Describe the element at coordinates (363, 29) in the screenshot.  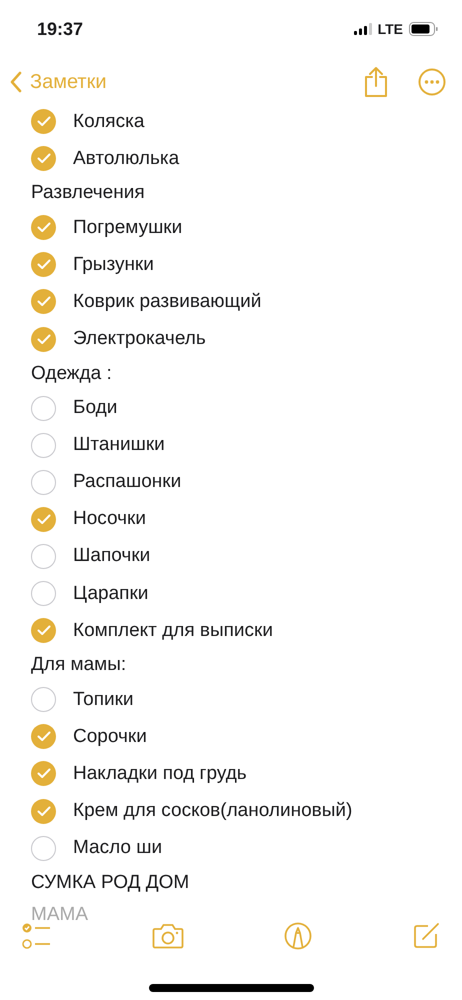
I see `signal-icon` at that location.